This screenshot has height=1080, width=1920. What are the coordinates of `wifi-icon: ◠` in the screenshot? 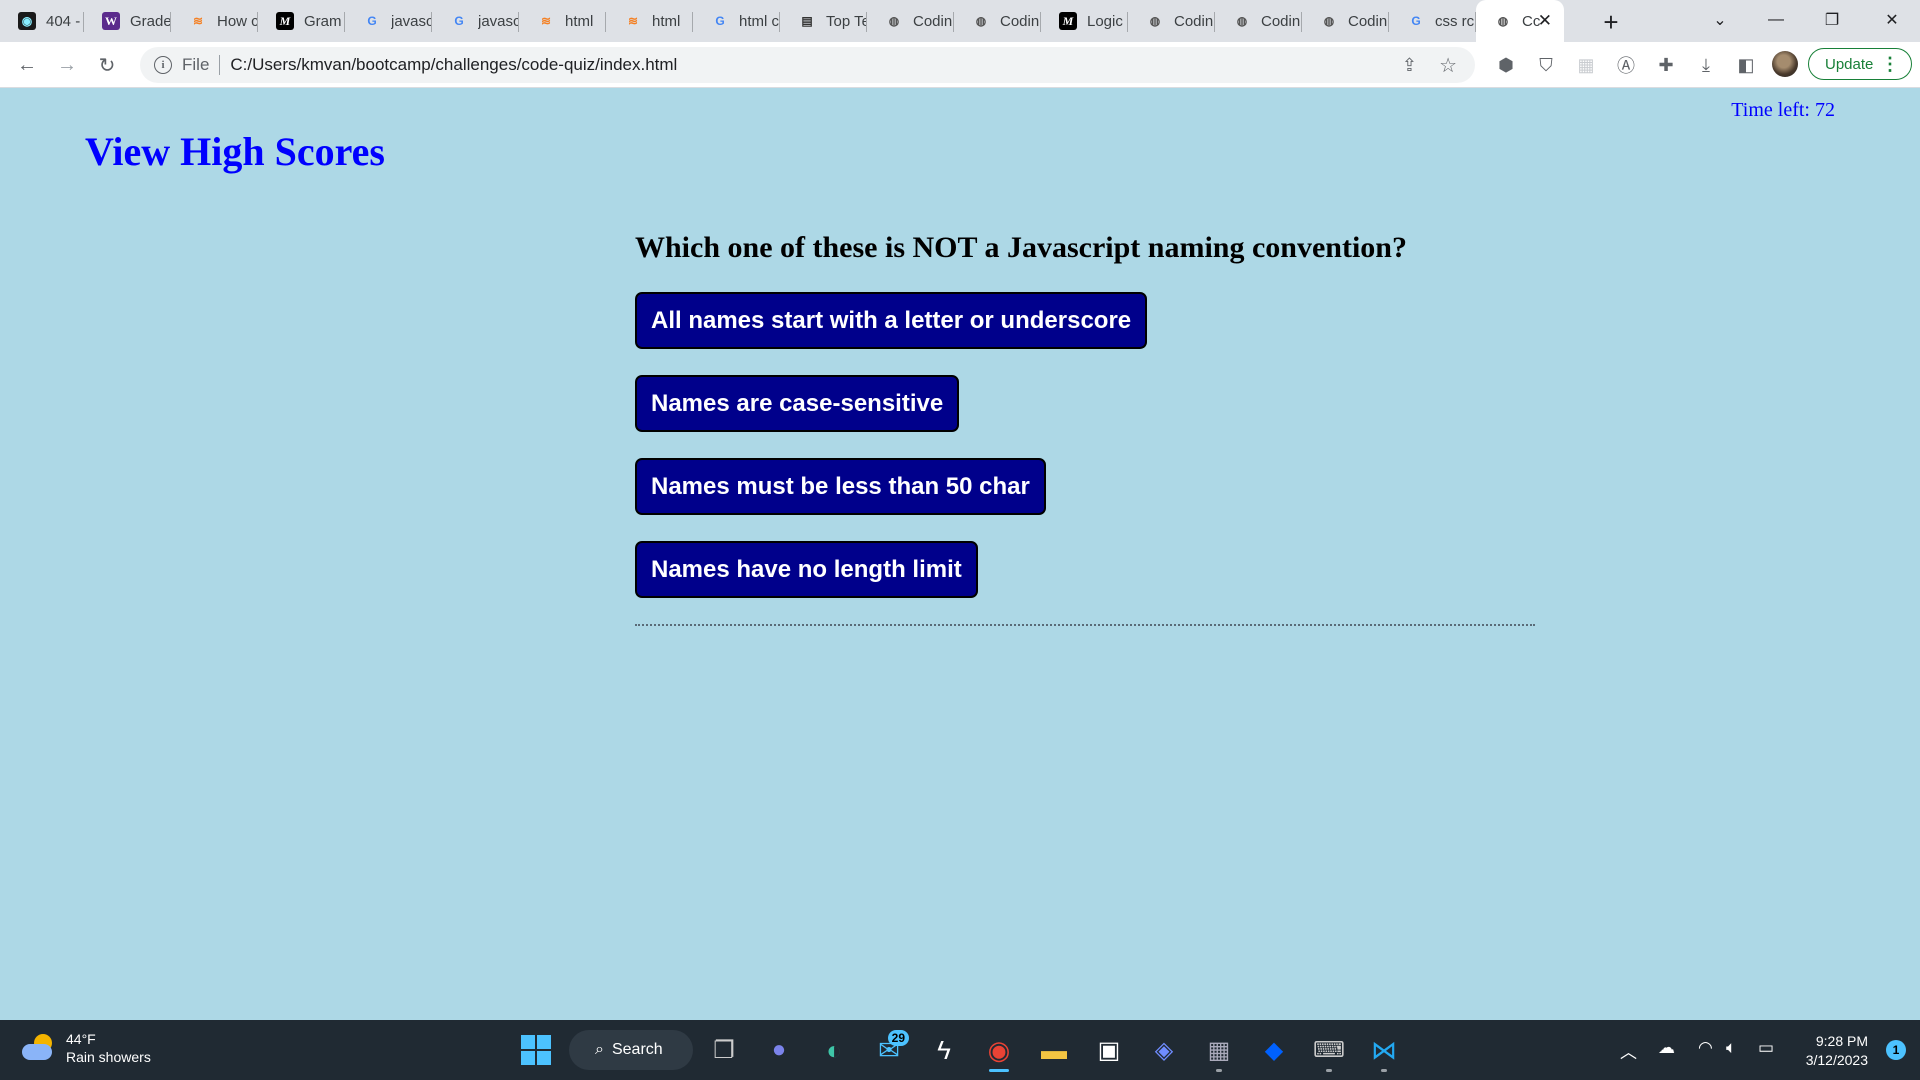 It's located at (1705, 1048).